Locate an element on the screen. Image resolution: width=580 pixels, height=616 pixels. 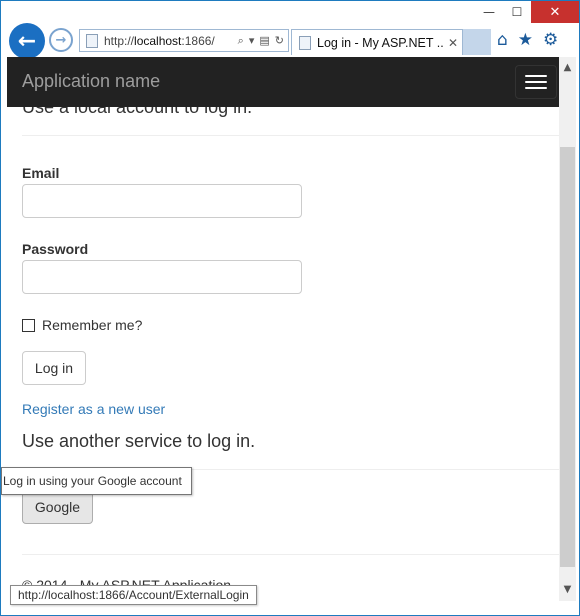
brand-link: Application name is located at coordinates (91, 81).